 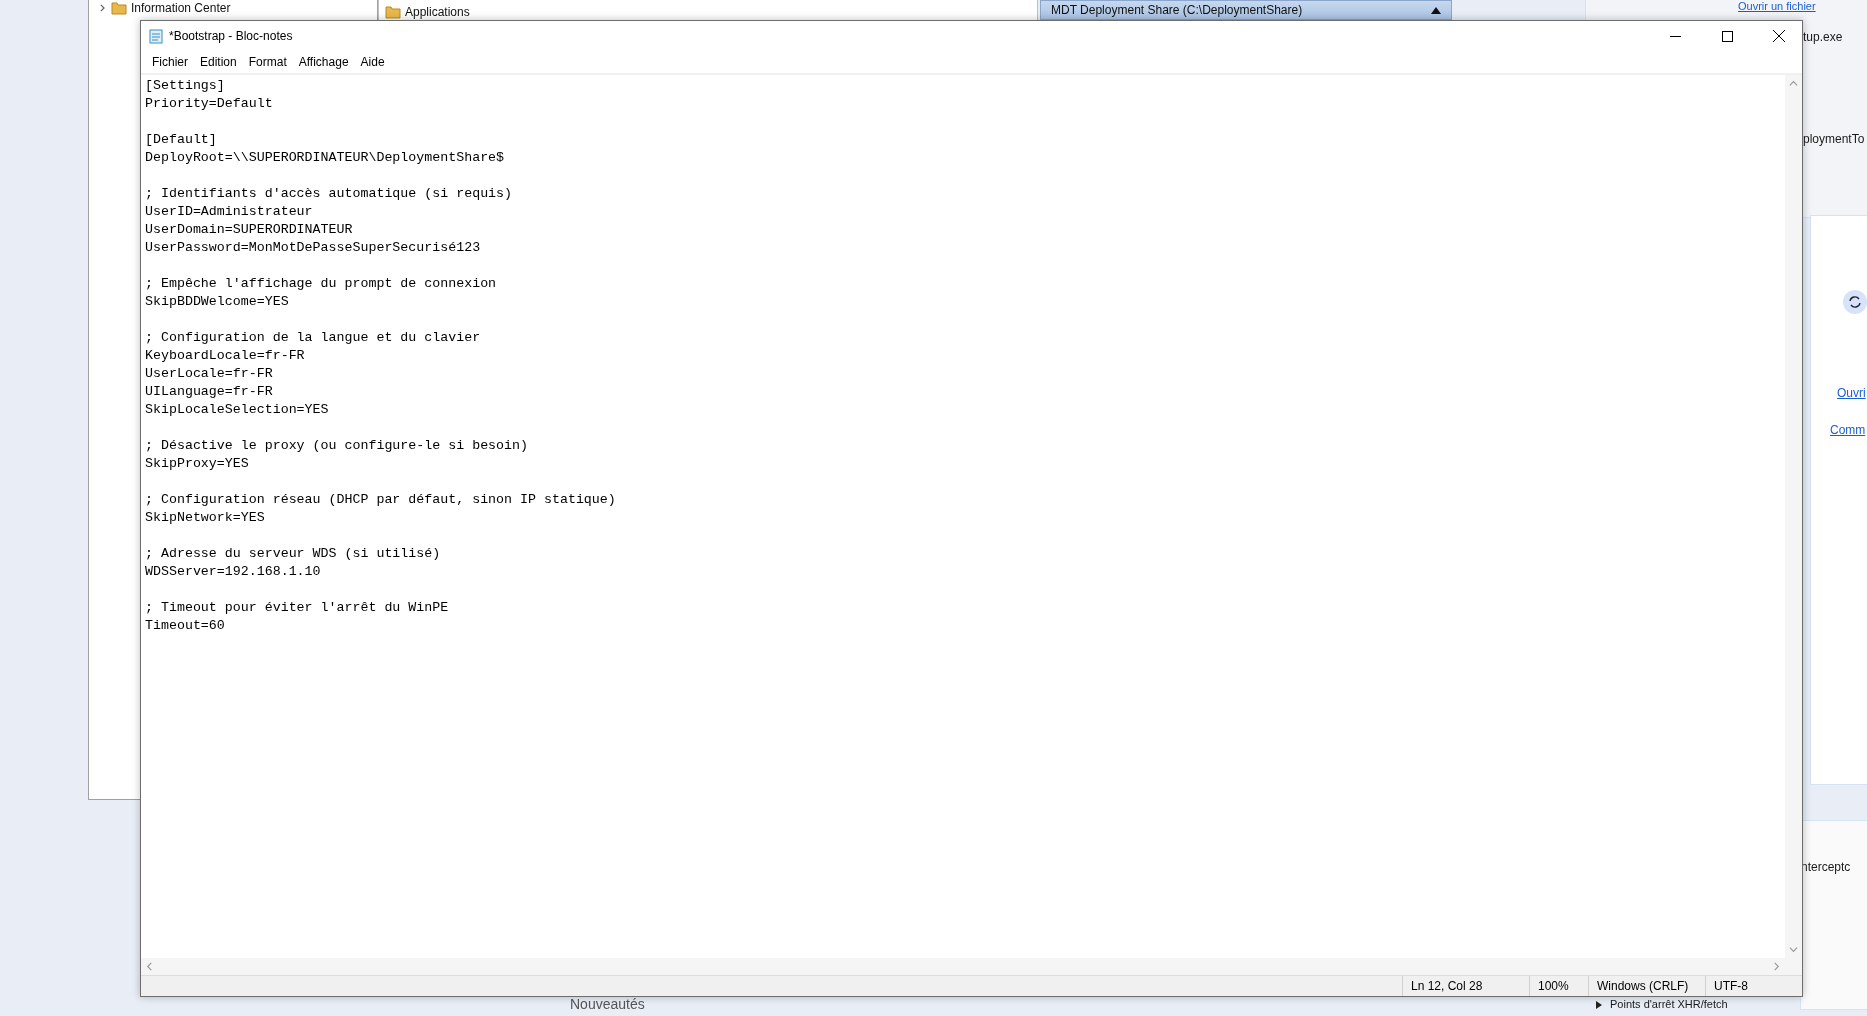 What do you see at coordinates (1246, 10) in the screenshot?
I see `section-header: MDT Deployment Share (C:\DeploymentShare)` at bounding box center [1246, 10].